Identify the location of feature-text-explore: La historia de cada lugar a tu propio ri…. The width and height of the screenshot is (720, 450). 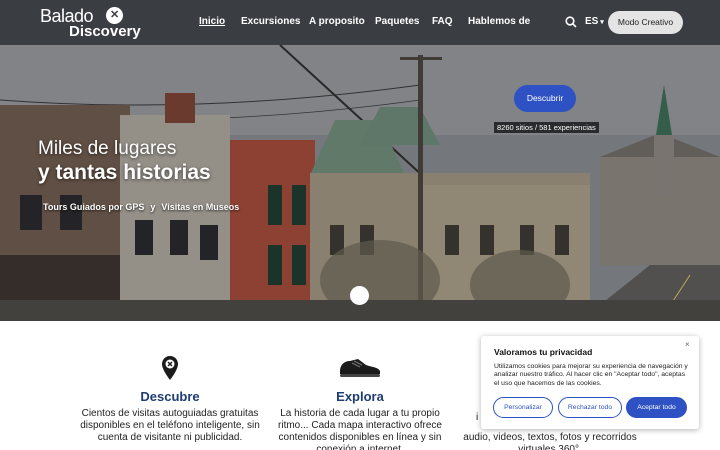
(360, 429).